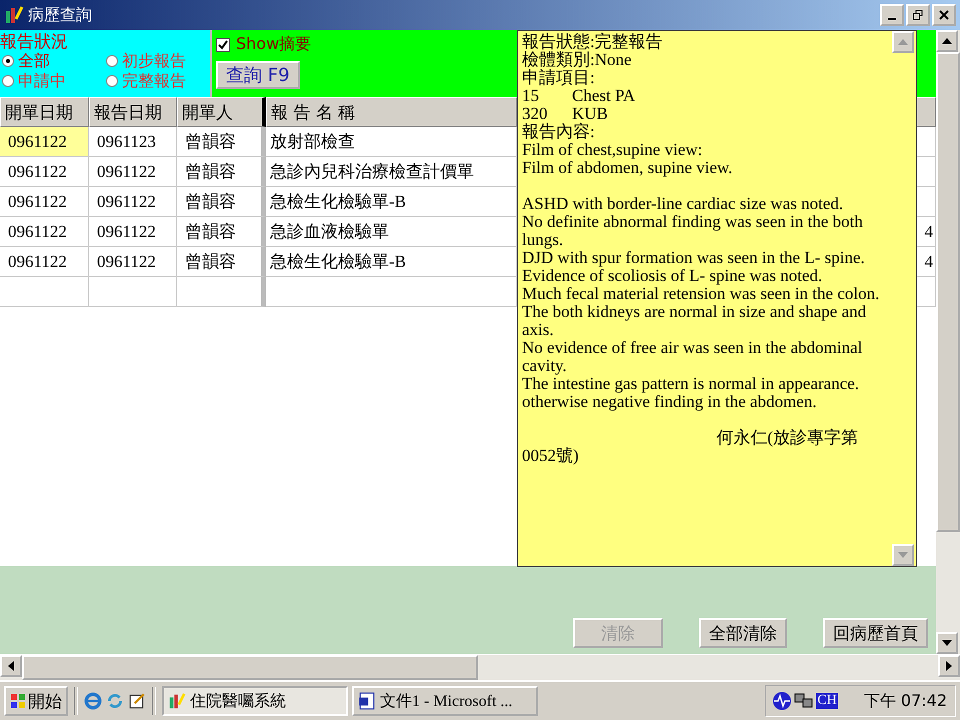  I want to click on action-button: 全部清除, so click(743, 633).